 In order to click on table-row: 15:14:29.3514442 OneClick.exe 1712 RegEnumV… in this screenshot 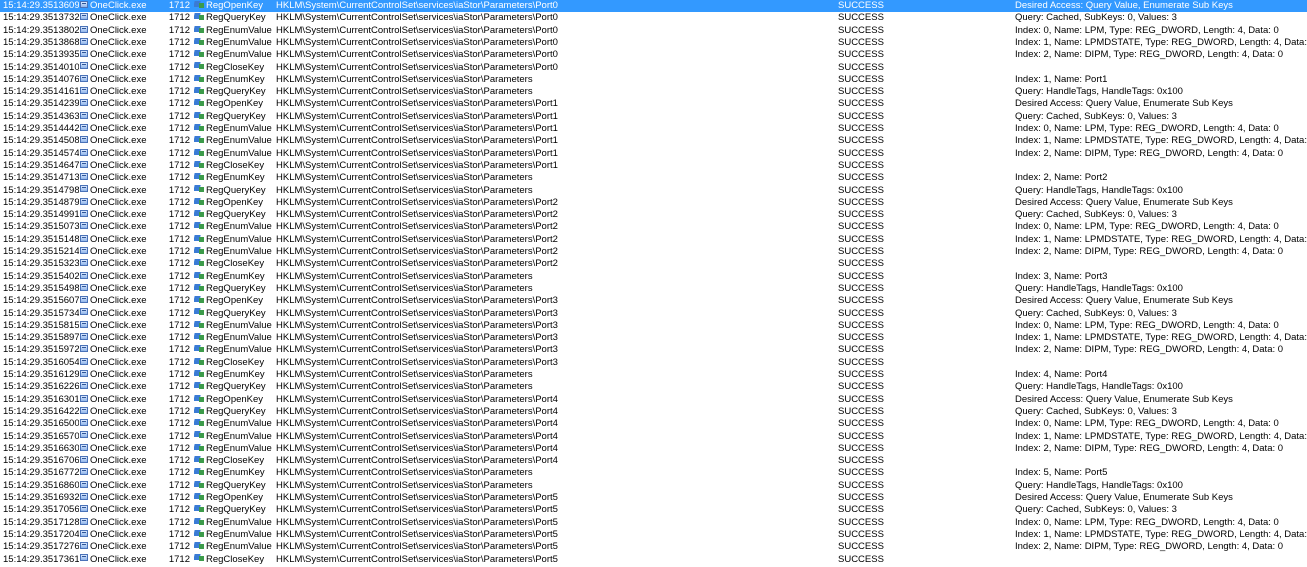, I will do `click(653, 129)`.